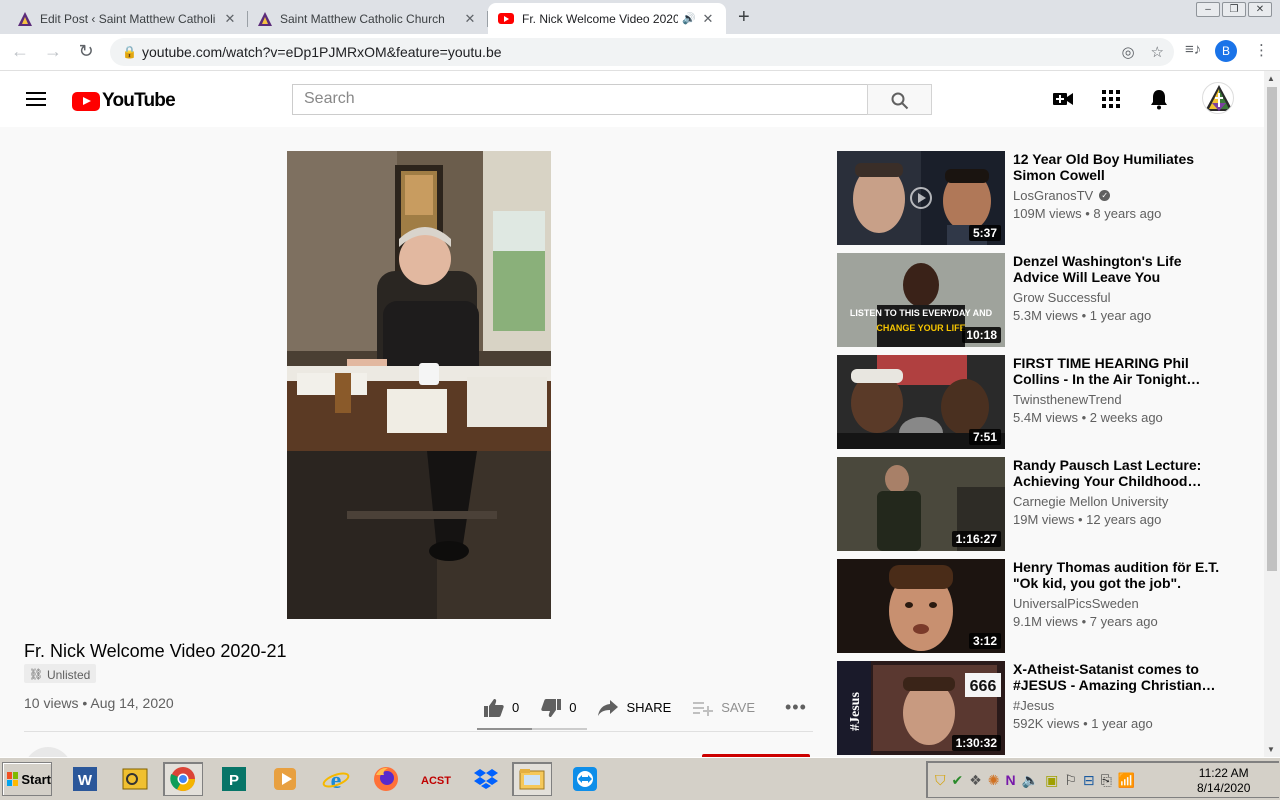 The width and height of the screenshot is (1280, 800). I want to click on guide-menu-icon, so click(36, 99).